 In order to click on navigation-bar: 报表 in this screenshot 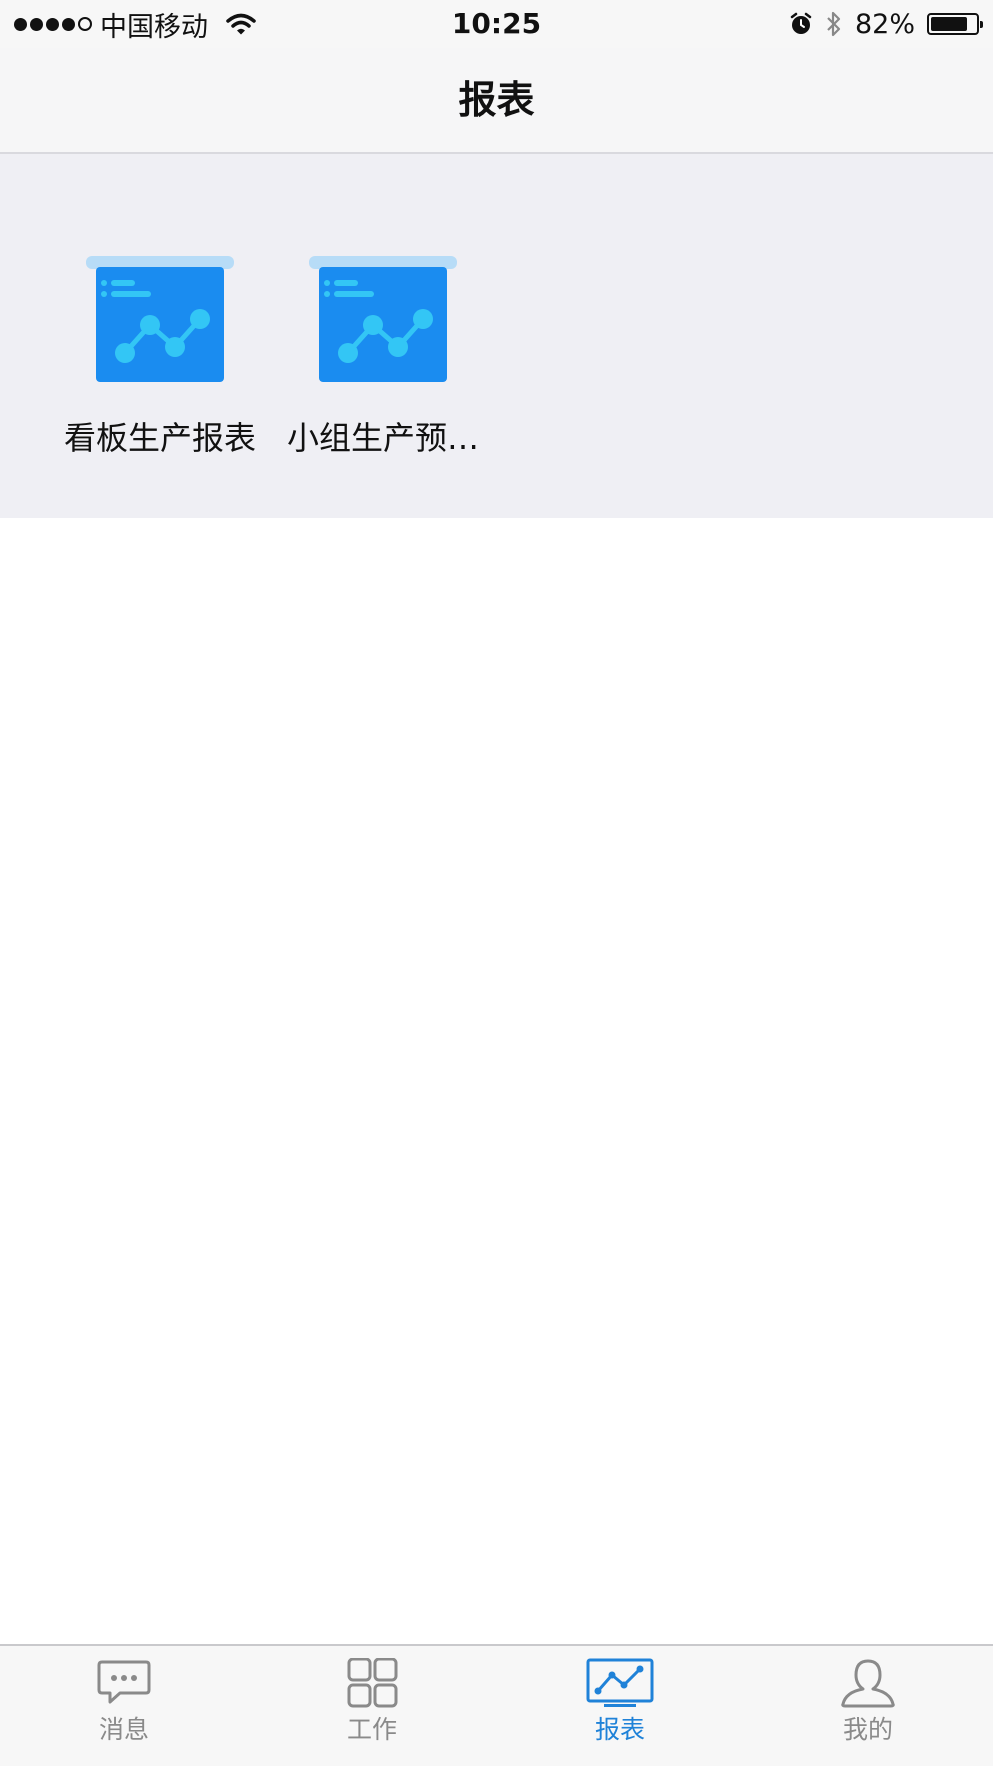, I will do `click(496, 101)`.